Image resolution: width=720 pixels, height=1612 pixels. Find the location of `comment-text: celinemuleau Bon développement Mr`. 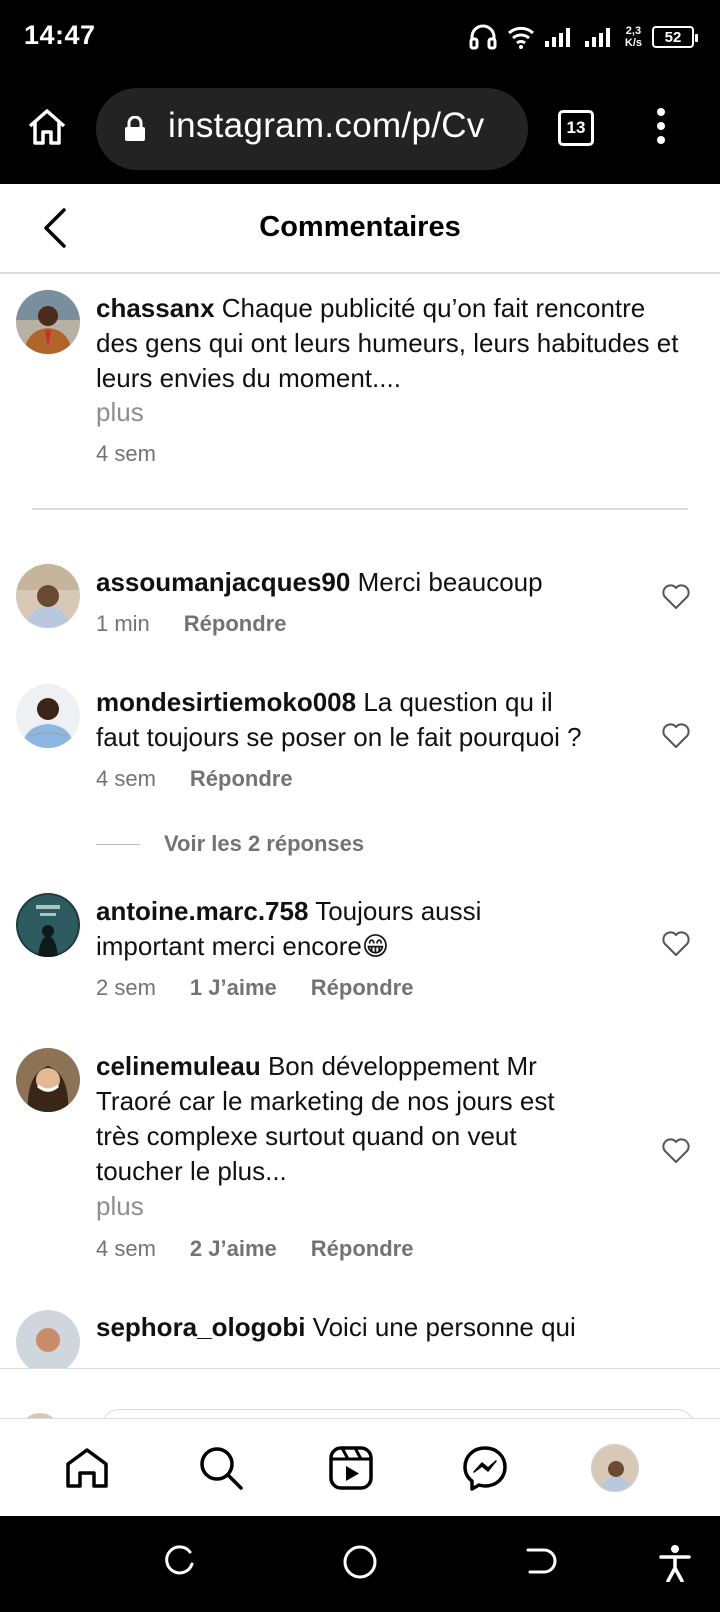

comment-text: celinemuleau Bon développement Mr is located at coordinates (316, 1066).